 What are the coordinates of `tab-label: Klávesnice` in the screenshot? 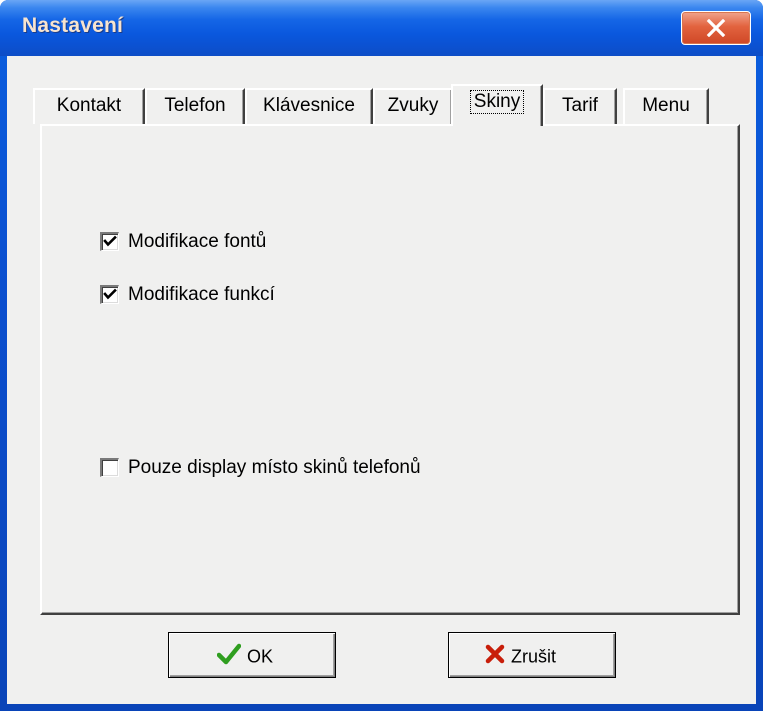 It's located at (309, 105).